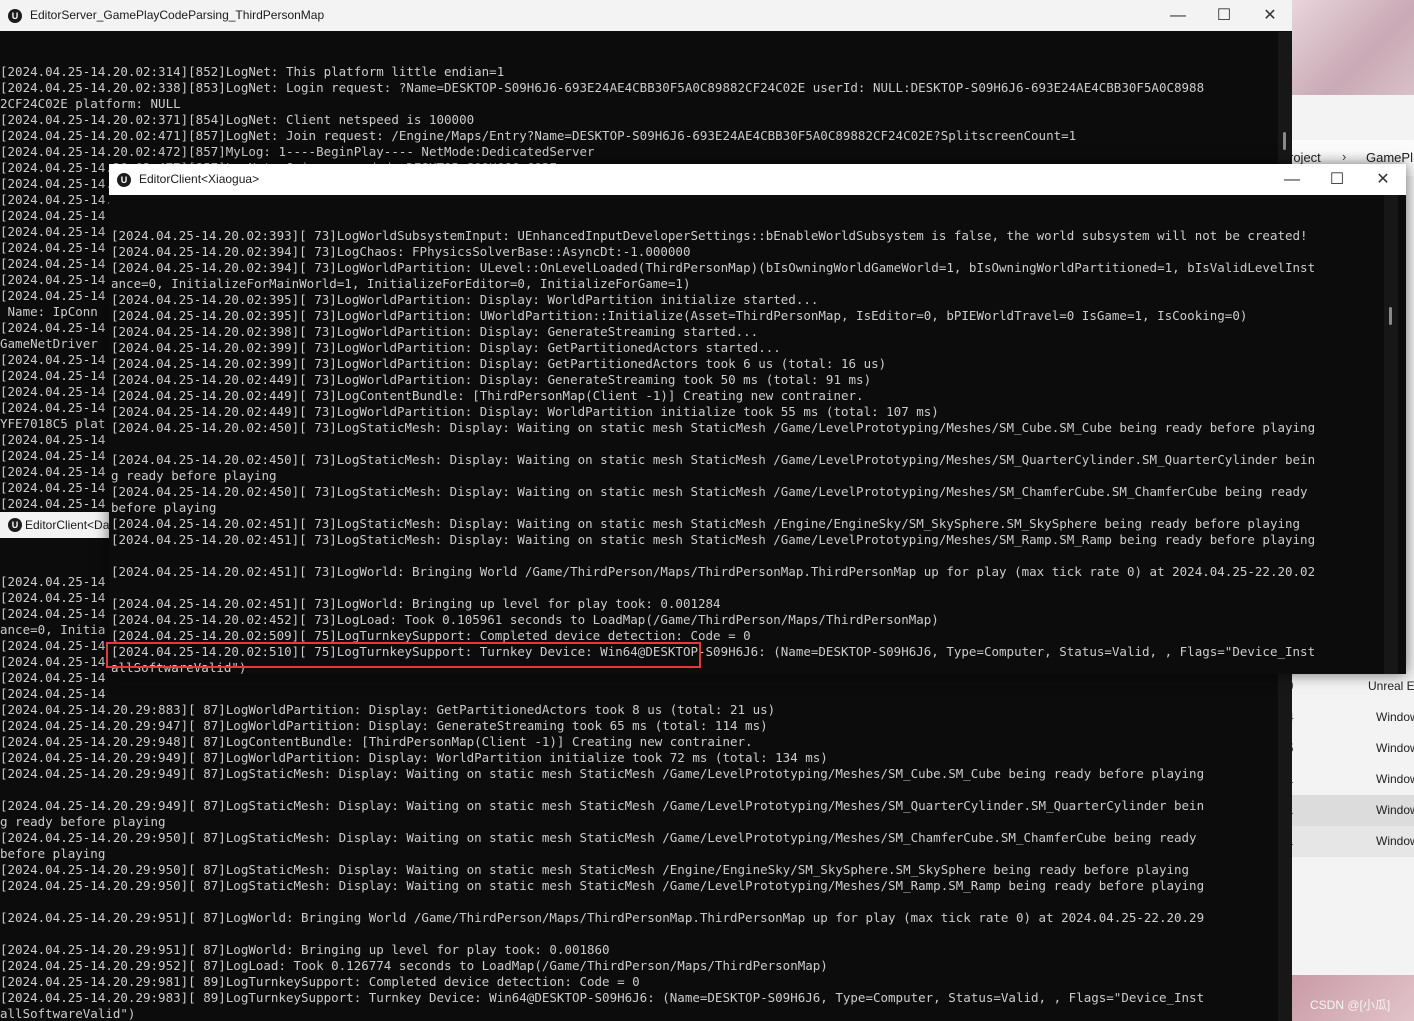 Image resolution: width=1414 pixels, height=1021 pixels. What do you see at coordinates (1389, 157) in the screenshot?
I see `breadcrumb-item-gameplay: GamePl` at bounding box center [1389, 157].